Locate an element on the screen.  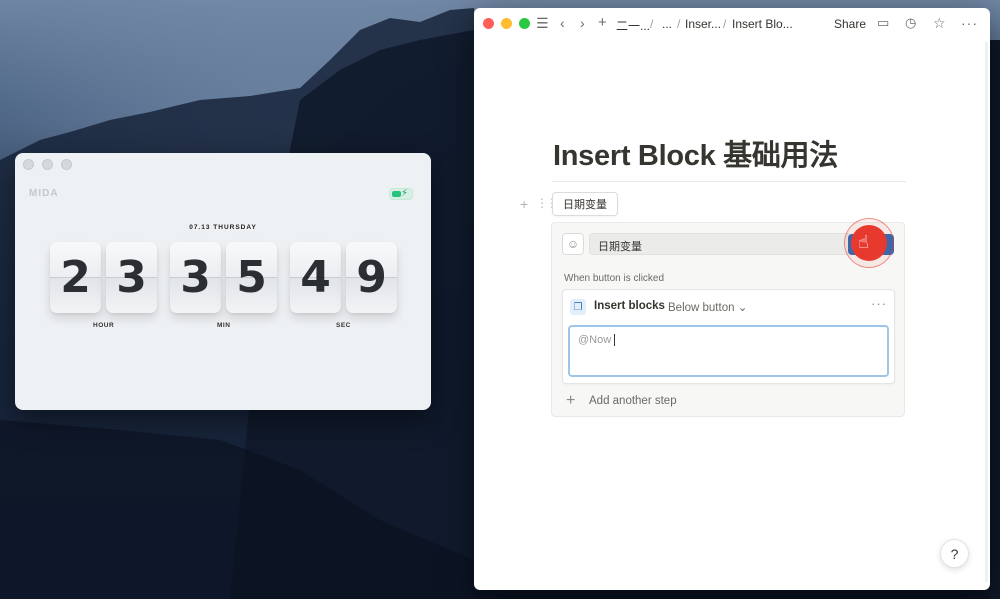
emoji-picker-icon: ☺ is located at coordinates (573, 244).